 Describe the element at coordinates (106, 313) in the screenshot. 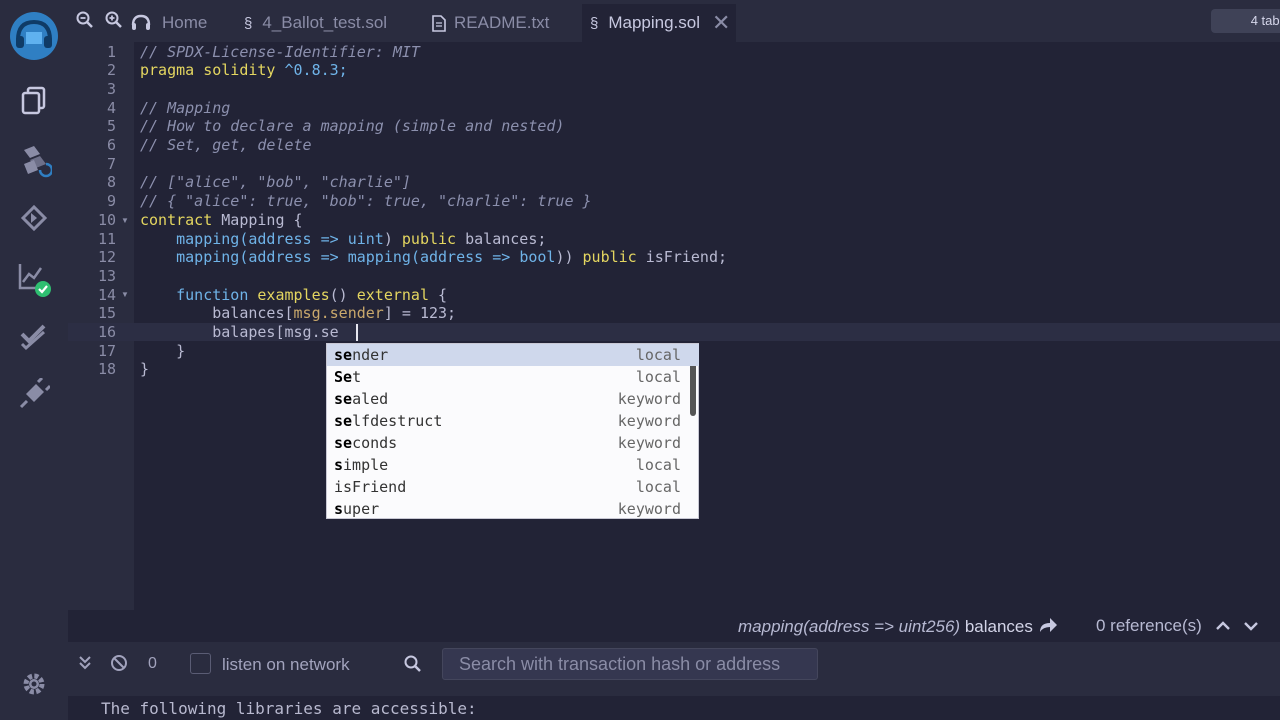

I see `line-number: 15` at that location.